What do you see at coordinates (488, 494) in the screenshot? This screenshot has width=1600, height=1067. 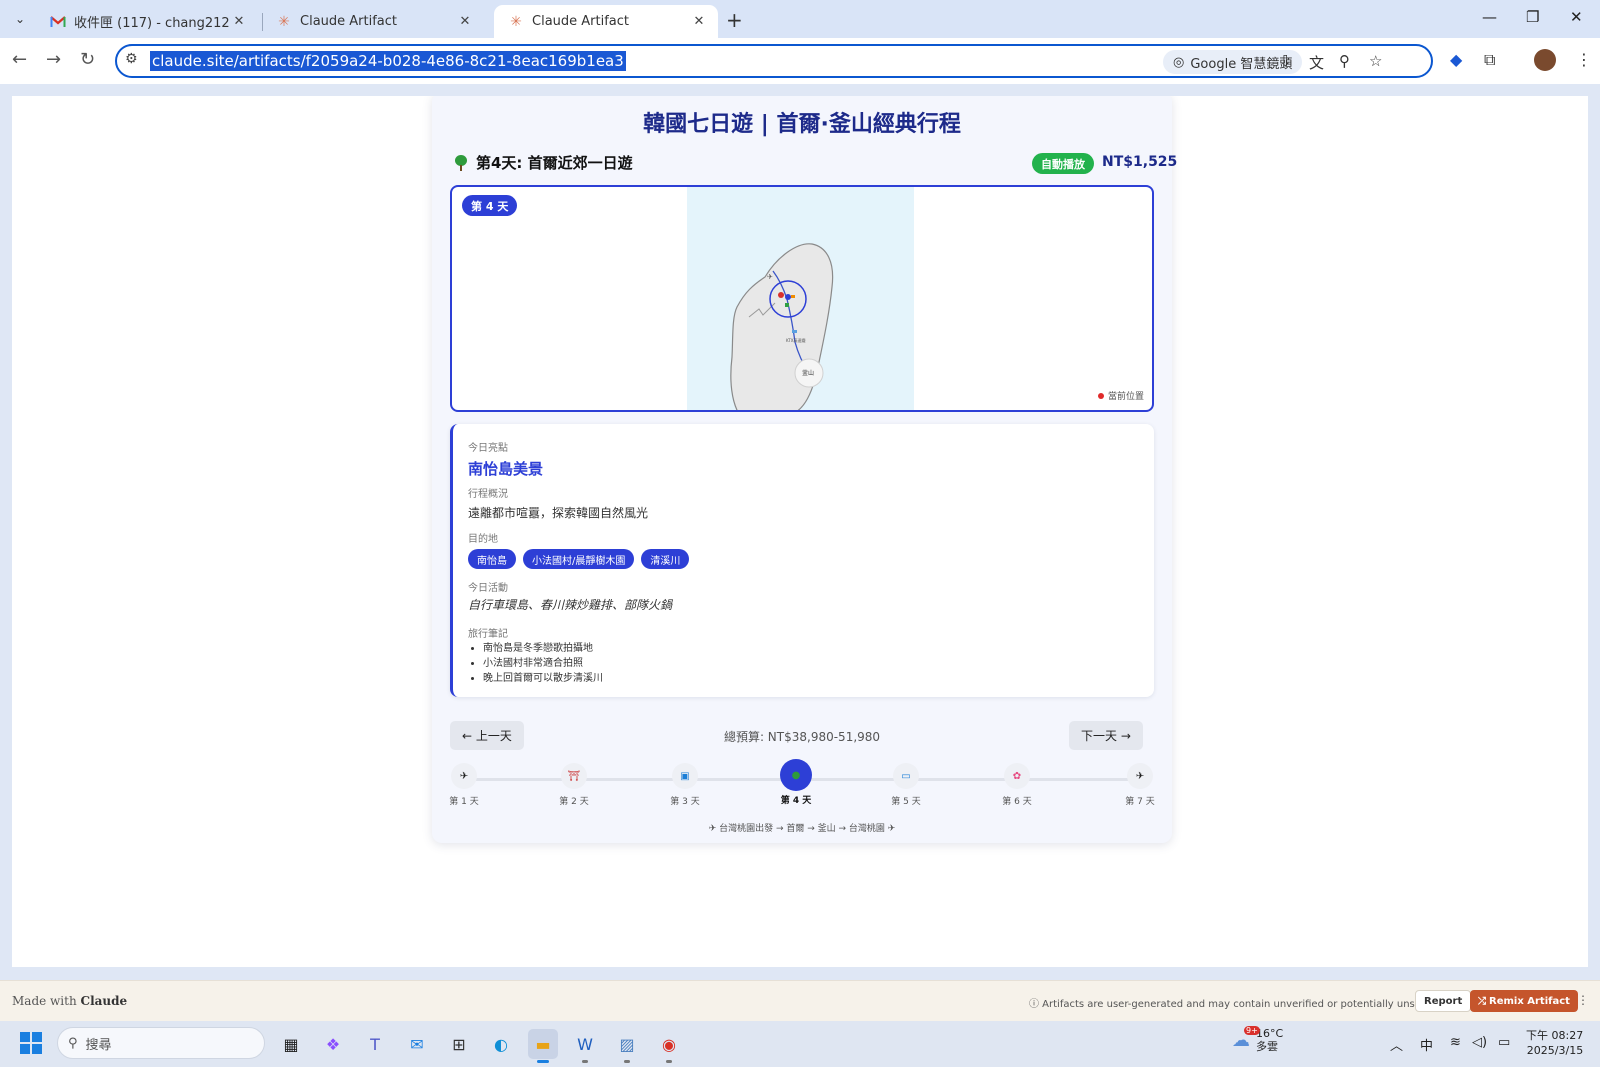 I see `overview-label: 行程概況` at bounding box center [488, 494].